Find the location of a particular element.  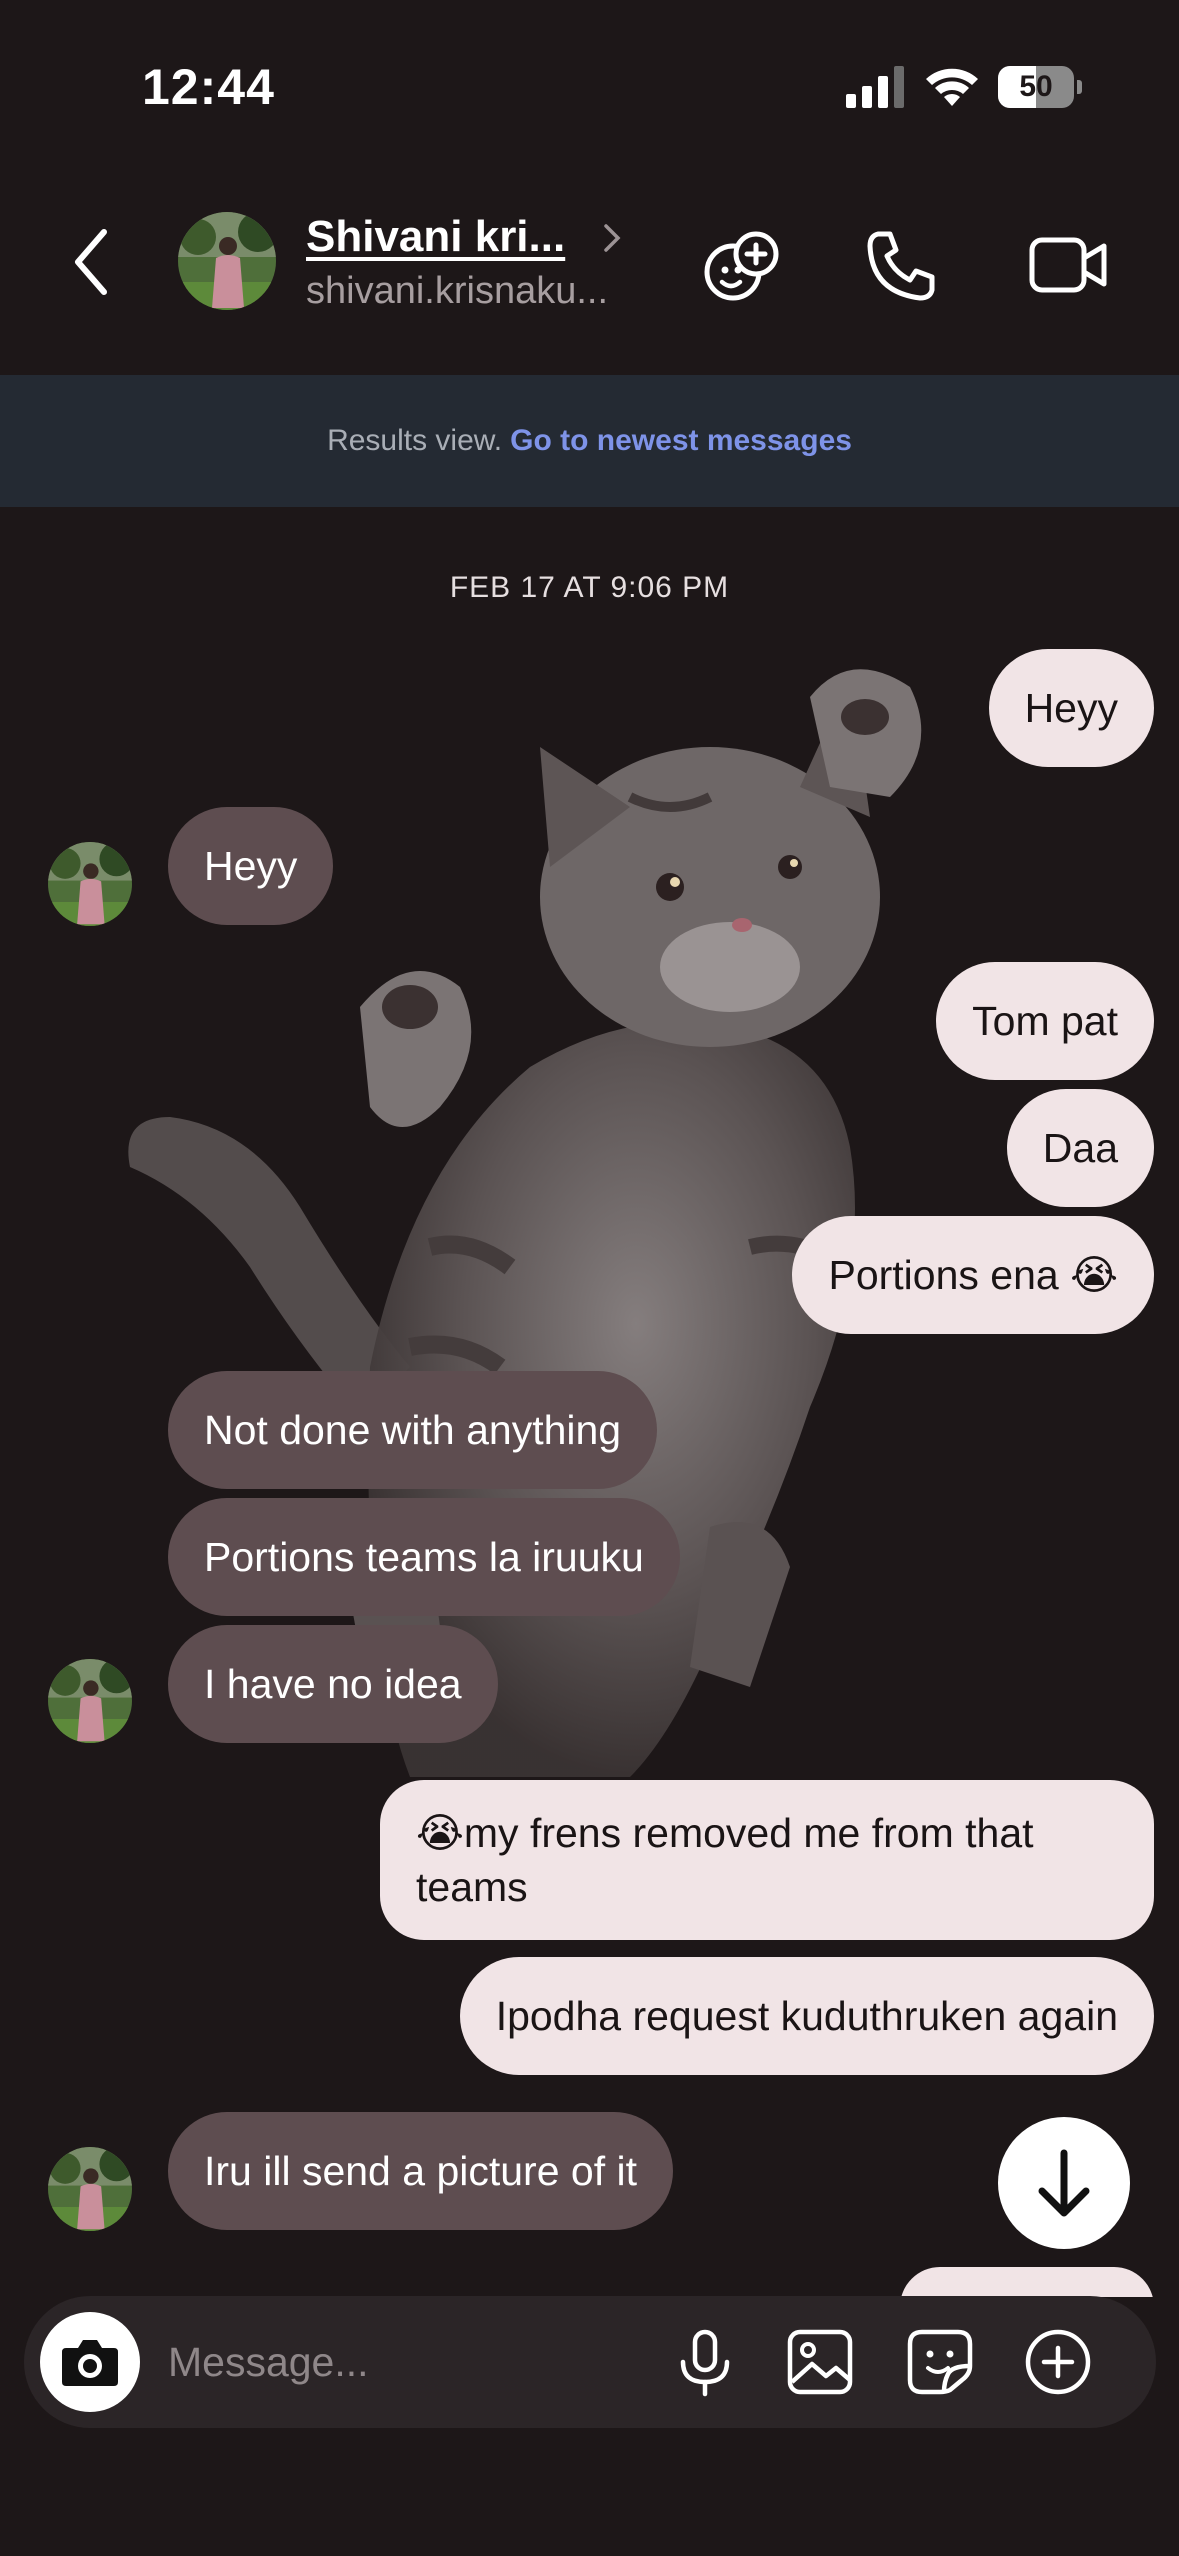

message-composer is located at coordinates (590, 2362).